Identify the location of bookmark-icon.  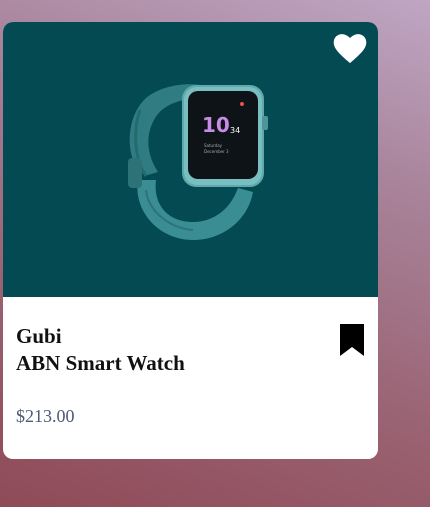
(352, 340).